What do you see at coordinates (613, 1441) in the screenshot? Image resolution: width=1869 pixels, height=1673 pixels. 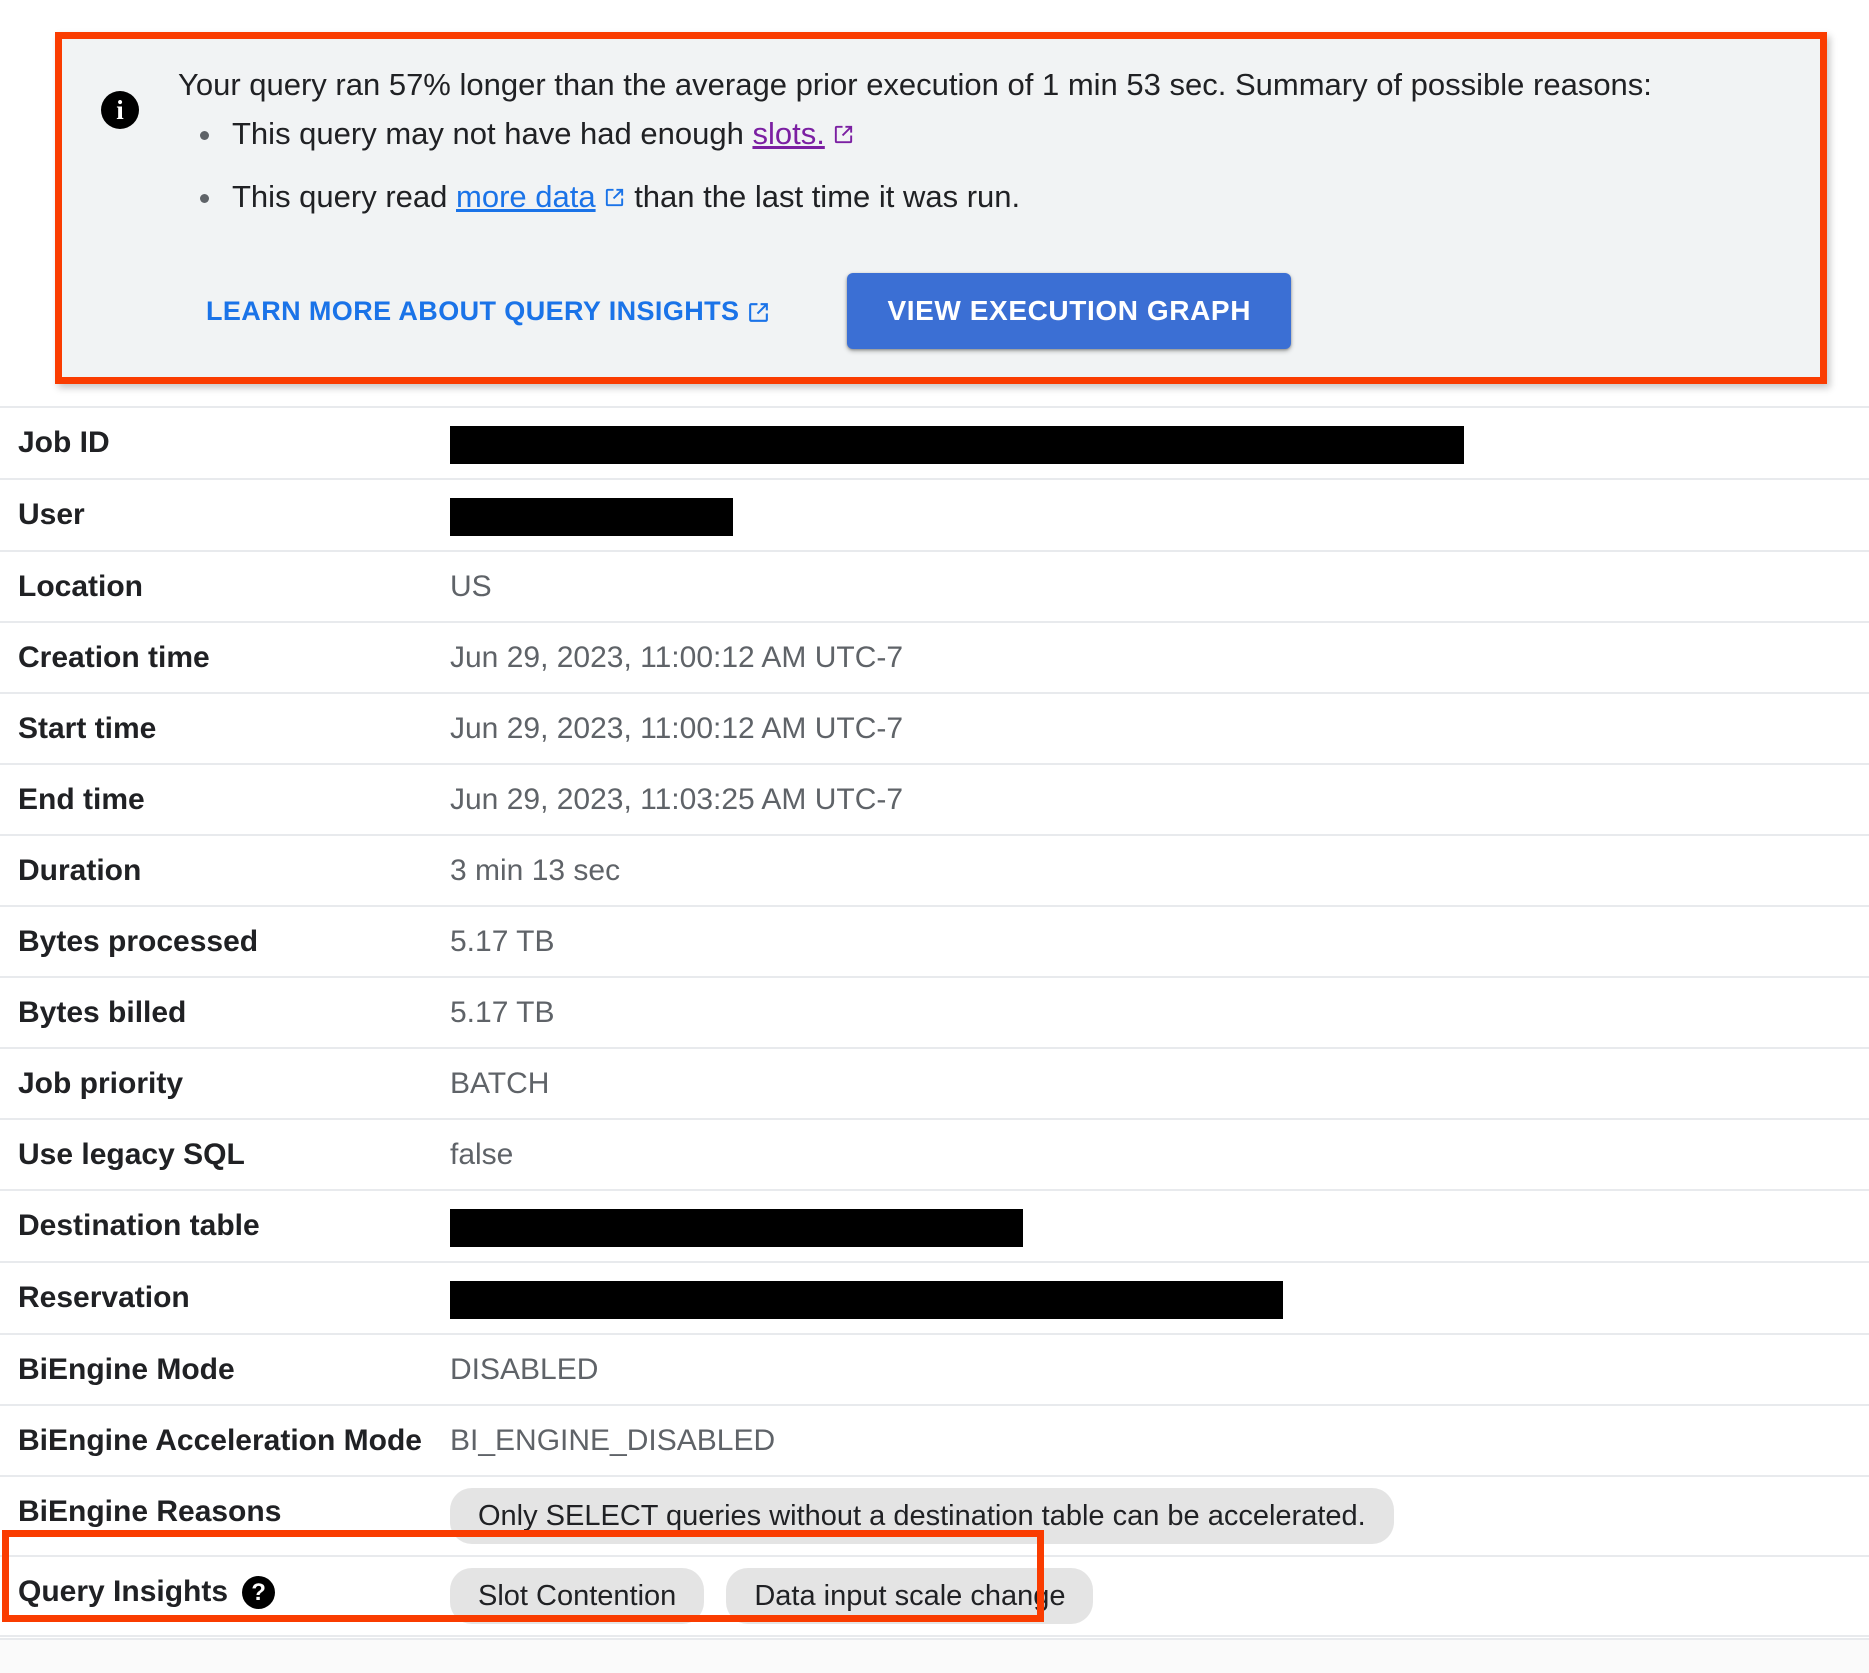 I see `row-value: BI_ENGINE_DISABLED` at bounding box center [613, 1441].